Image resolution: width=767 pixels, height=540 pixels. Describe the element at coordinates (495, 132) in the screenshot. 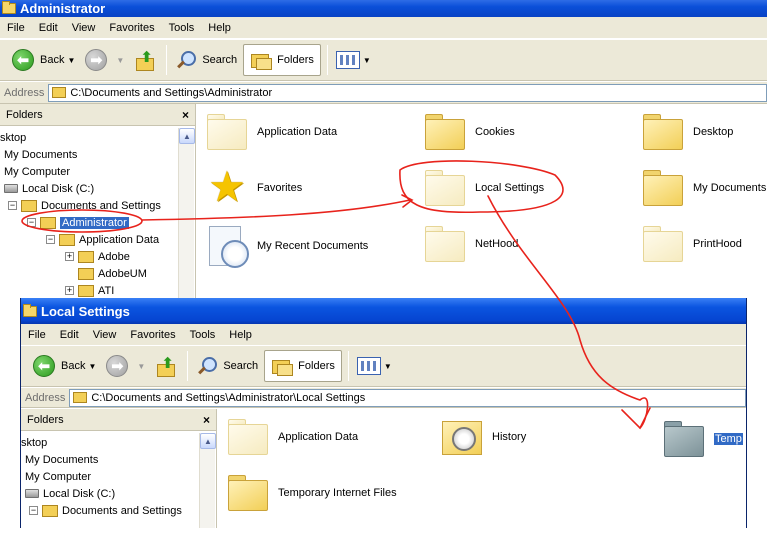

I see `folder-item-label: Cookies` at that location.